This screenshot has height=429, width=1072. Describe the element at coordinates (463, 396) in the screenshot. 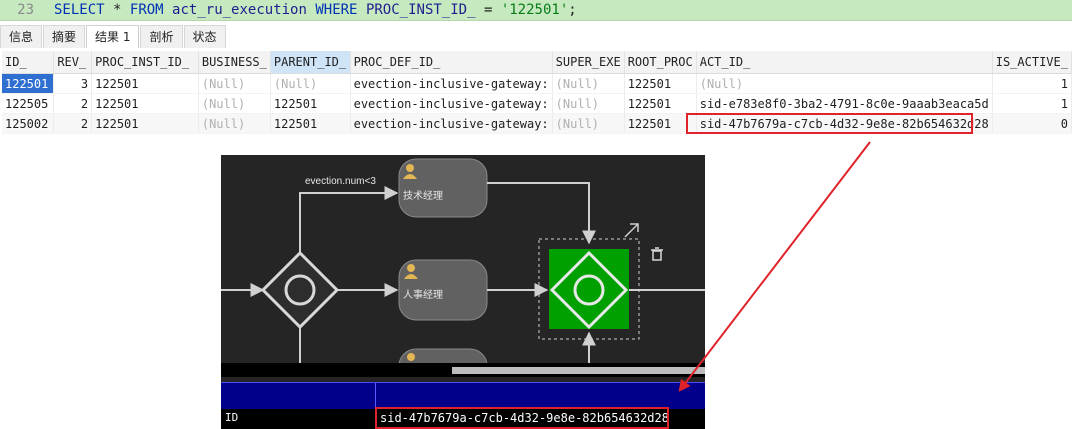

I see `properties-panel-header` at that location.